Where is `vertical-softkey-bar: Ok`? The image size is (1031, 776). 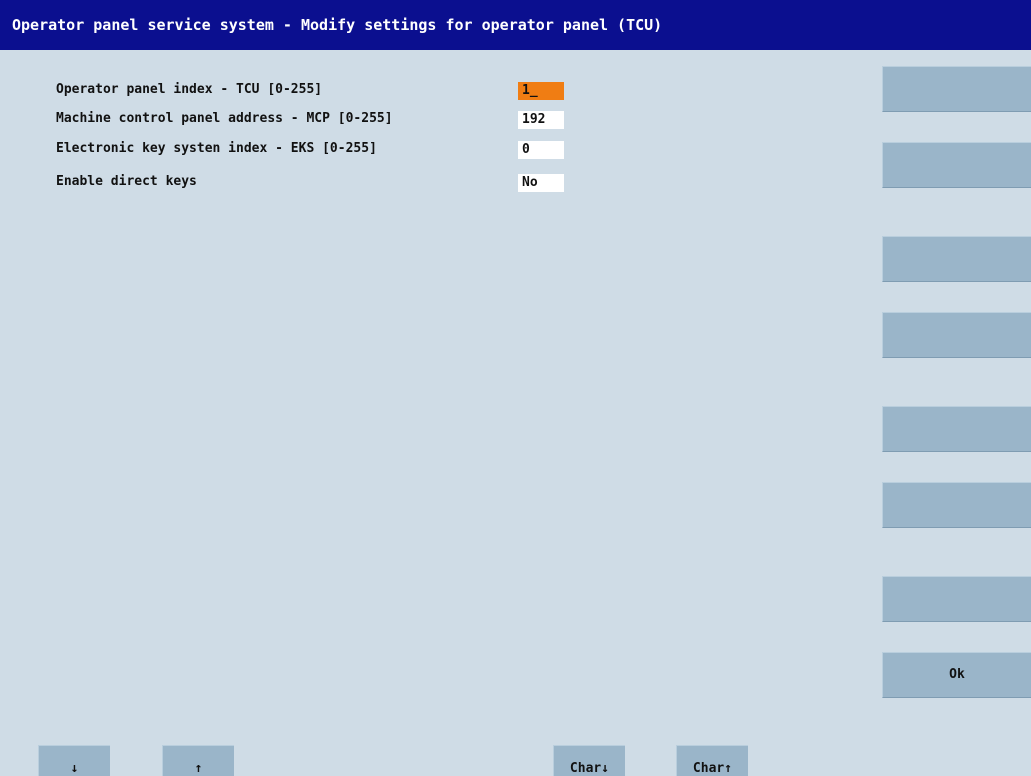 vertical-softkey-bar: Ok is located at coordinates (956, 413).